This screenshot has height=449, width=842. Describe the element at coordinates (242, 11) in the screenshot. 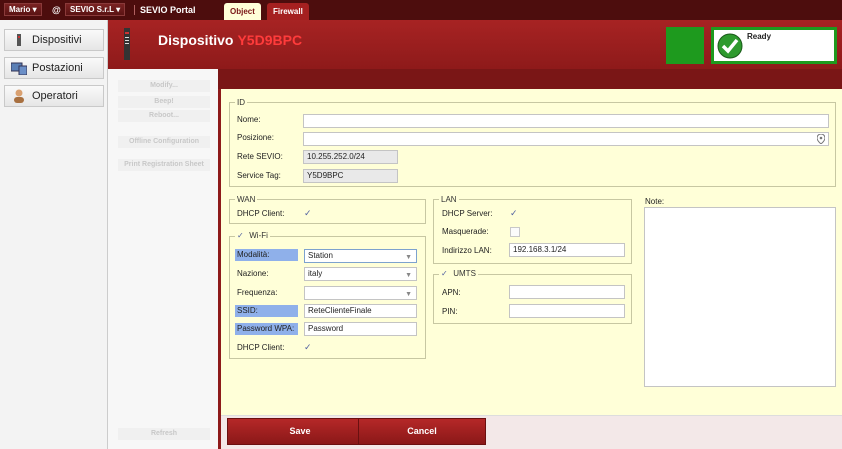

I see `tab-object: Object` at that location.